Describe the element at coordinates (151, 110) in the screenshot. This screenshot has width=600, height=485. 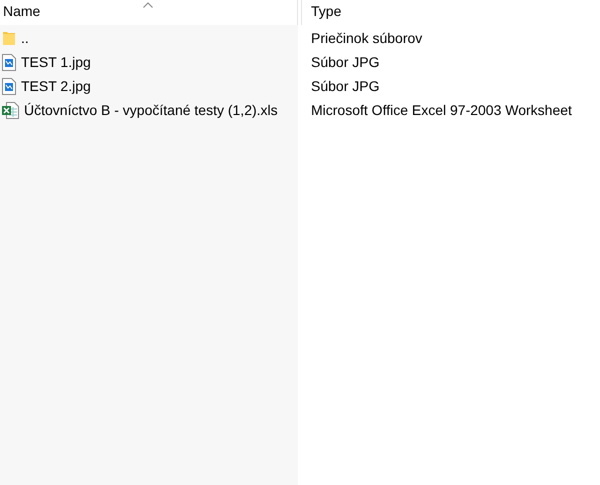
I see `file-name: Účtovníctvo B - vypočítané testy (1,2).xls` at that location.